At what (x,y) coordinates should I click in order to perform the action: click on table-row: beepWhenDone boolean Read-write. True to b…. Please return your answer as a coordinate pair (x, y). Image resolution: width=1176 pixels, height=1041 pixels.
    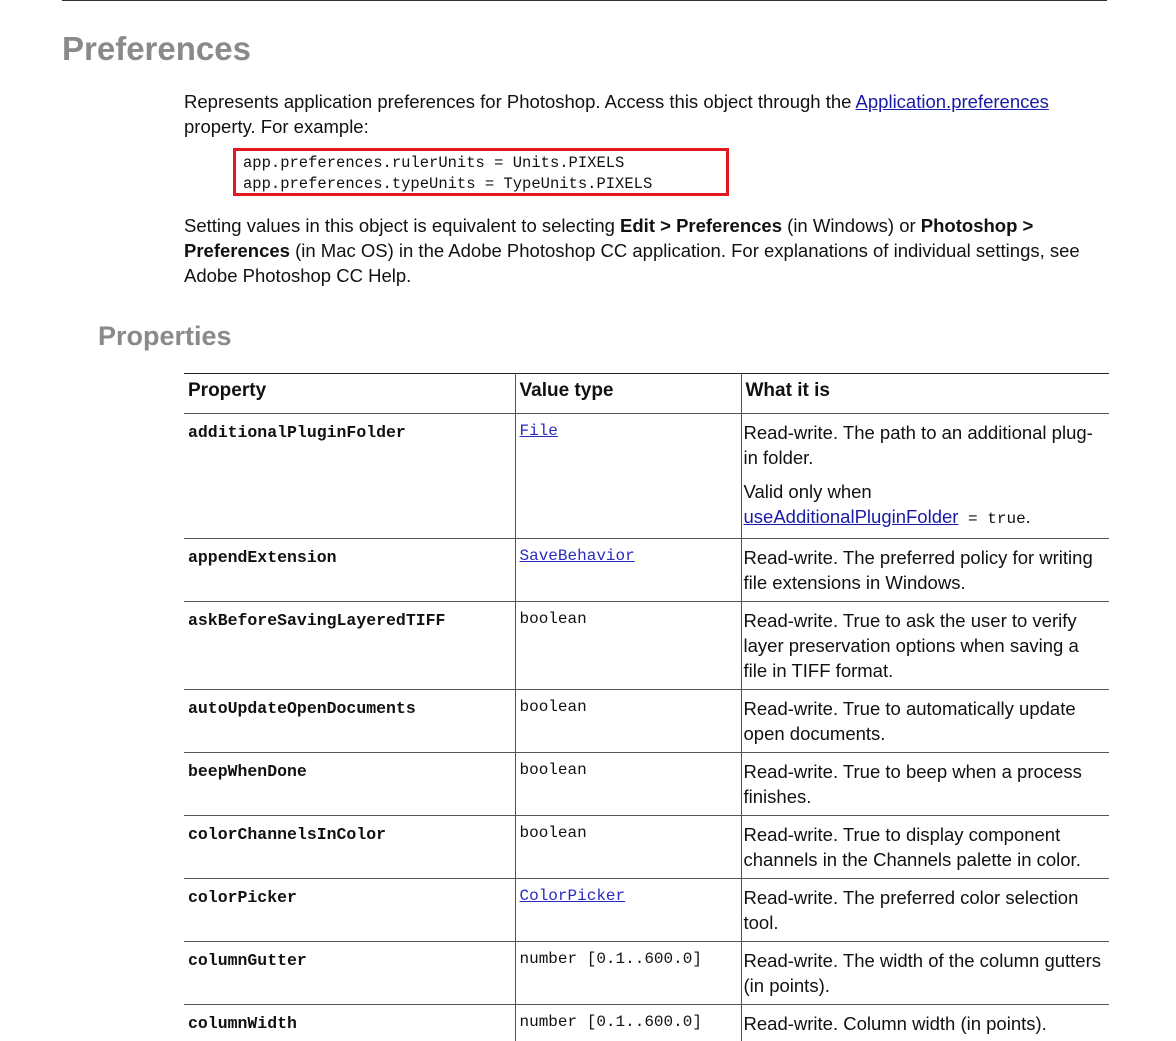
    Looking at the image, I should click on (646, 784).